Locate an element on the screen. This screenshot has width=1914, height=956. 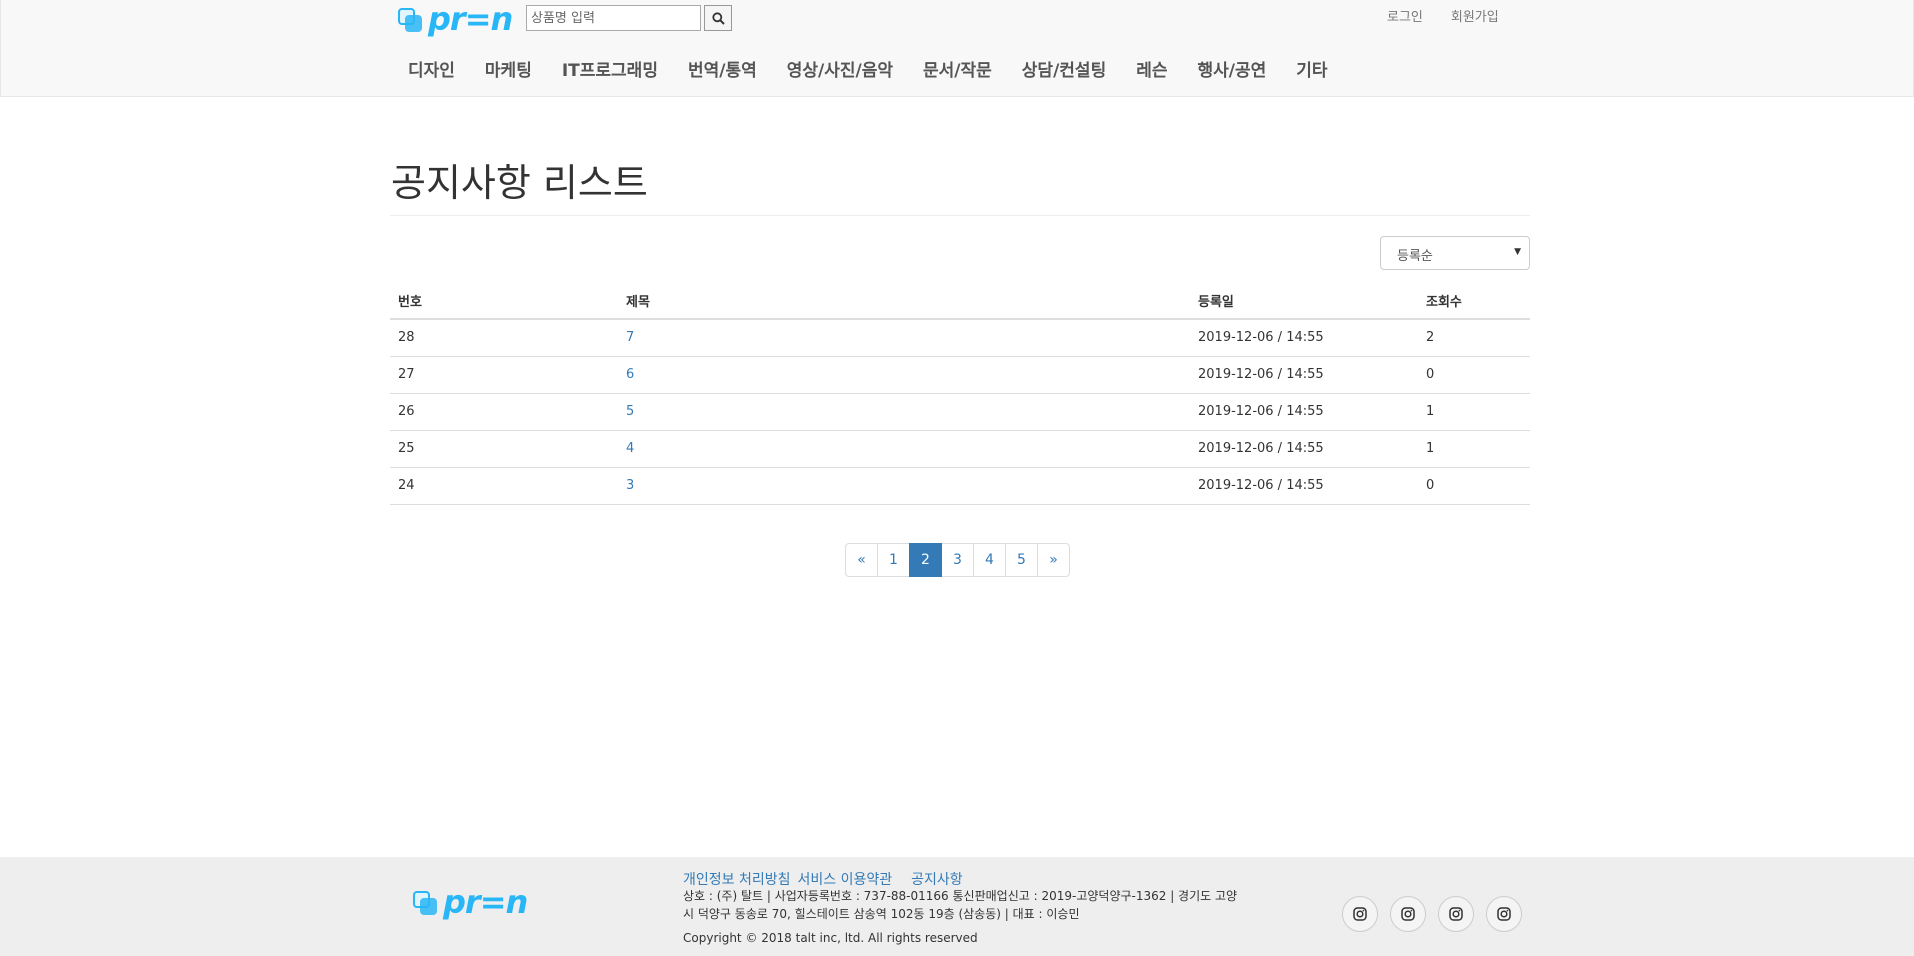
search-button is located at coordinates (718, 18).